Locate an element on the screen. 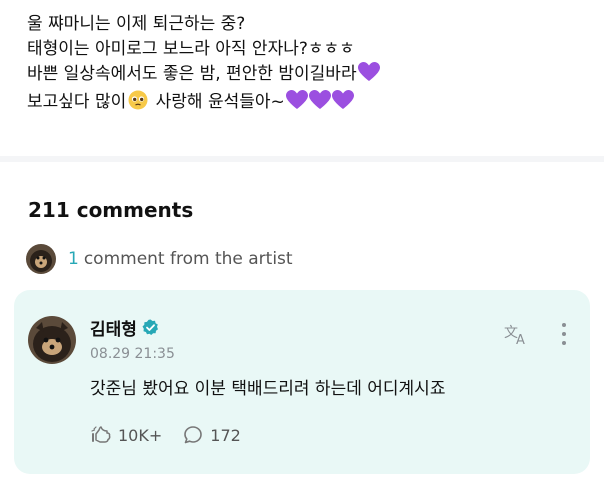  comment-body: 갓준님 봤어요 이분 택배드리려 하는데 어디계시죠 is located at coordinates (268, 389).